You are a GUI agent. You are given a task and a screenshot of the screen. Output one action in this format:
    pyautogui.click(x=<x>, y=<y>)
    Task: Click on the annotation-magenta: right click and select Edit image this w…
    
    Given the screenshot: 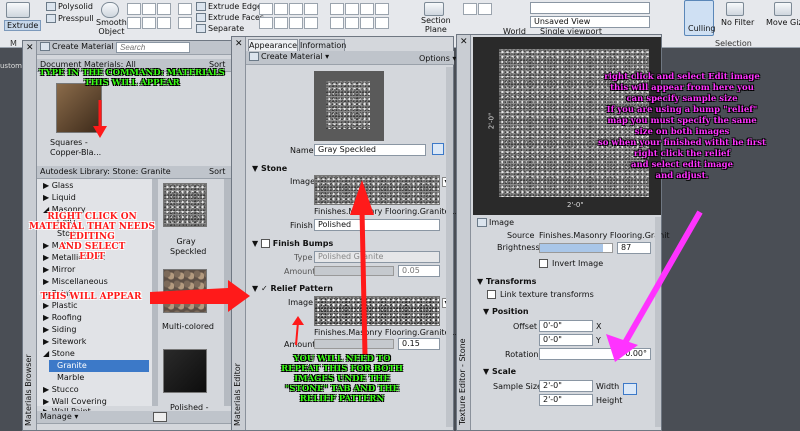 What is the action you would take?
    pyautogui.click(x=681, y=126)
    